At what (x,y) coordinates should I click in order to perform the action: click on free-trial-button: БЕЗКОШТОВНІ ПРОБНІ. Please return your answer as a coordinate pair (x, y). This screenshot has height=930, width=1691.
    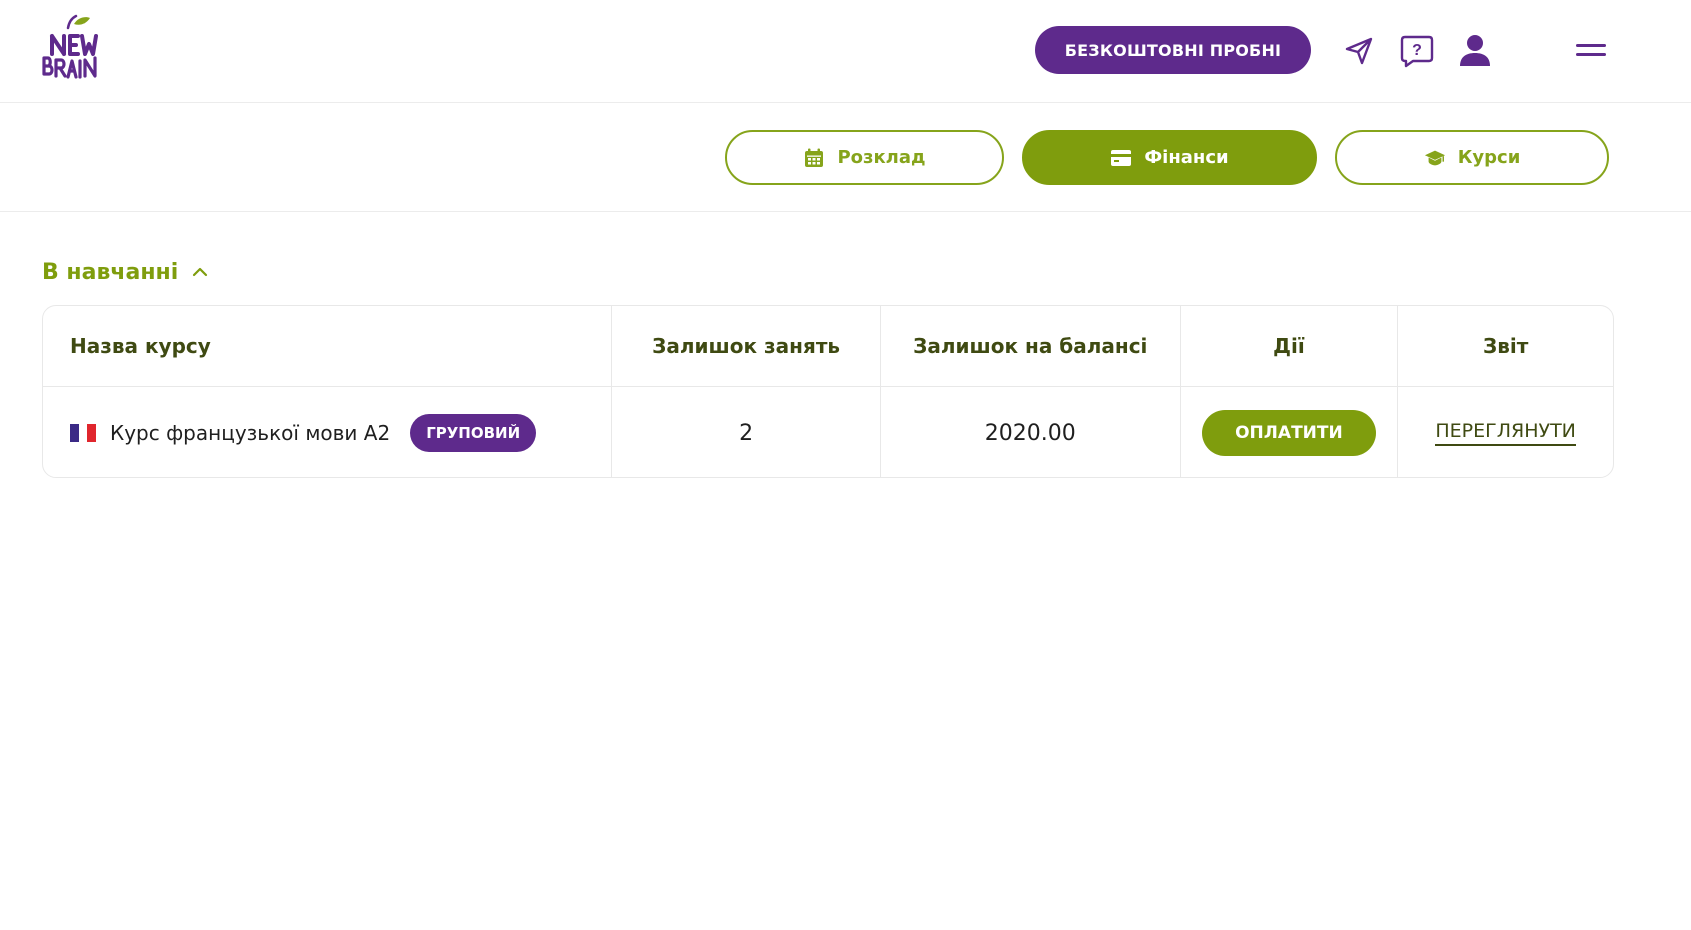
    Looking at the image, I should click on (1173, 50).